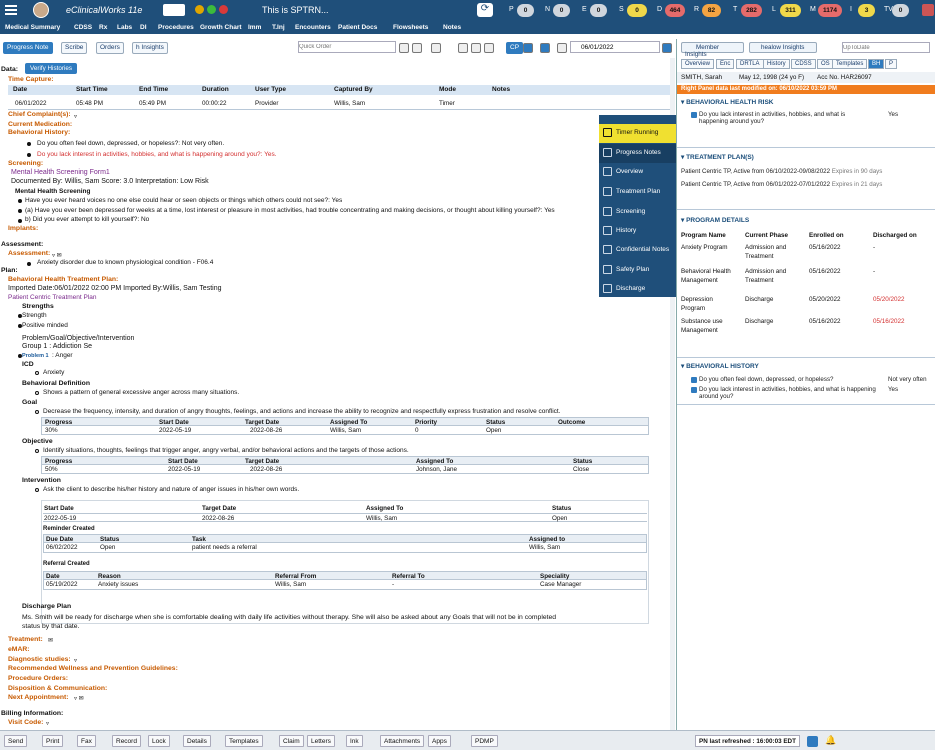 This screenshot has width=935, height=750. Describe the element at coordinates (637, 289) in the screenshot. I see `side-menu-item: Discharge` at that location.